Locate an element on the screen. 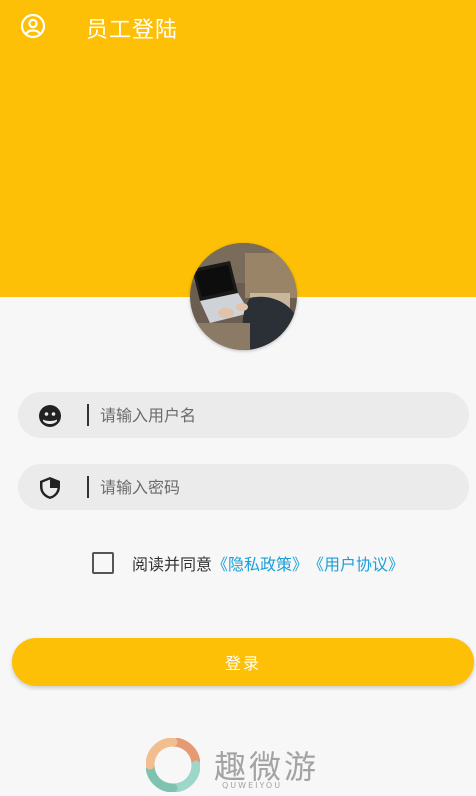 The image size is (476, 796). user-face-icon is located at coordinates (50, 416).